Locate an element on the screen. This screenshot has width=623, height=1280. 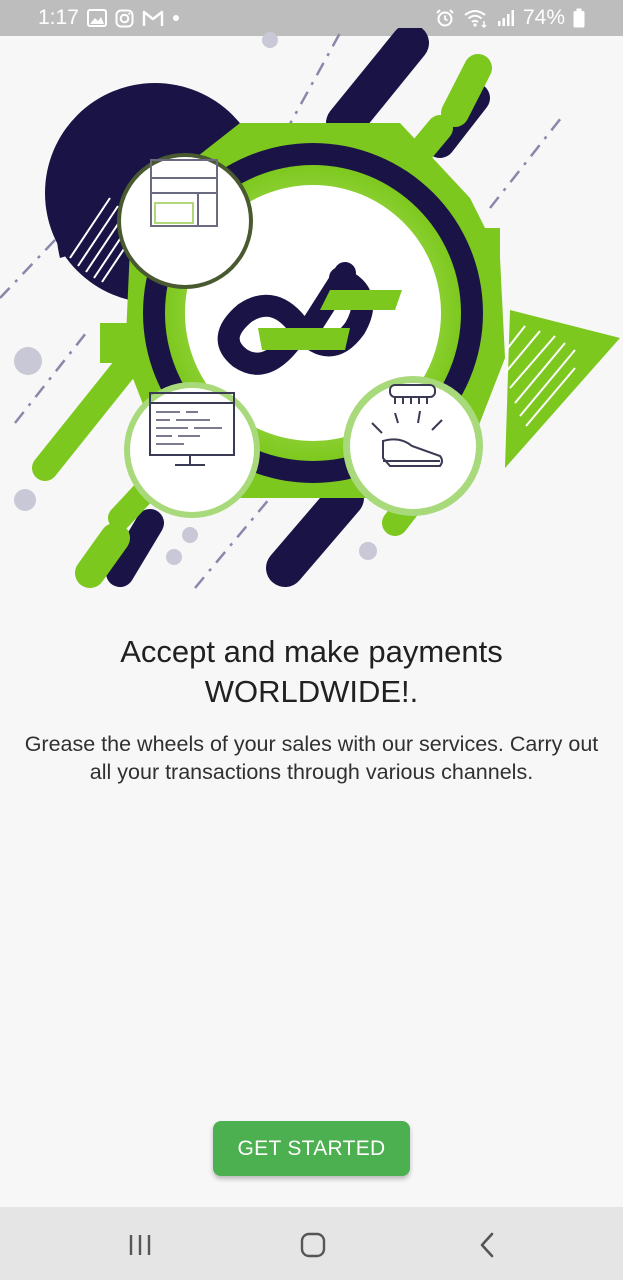
instagram-icon is located at coordinates (124, 18).